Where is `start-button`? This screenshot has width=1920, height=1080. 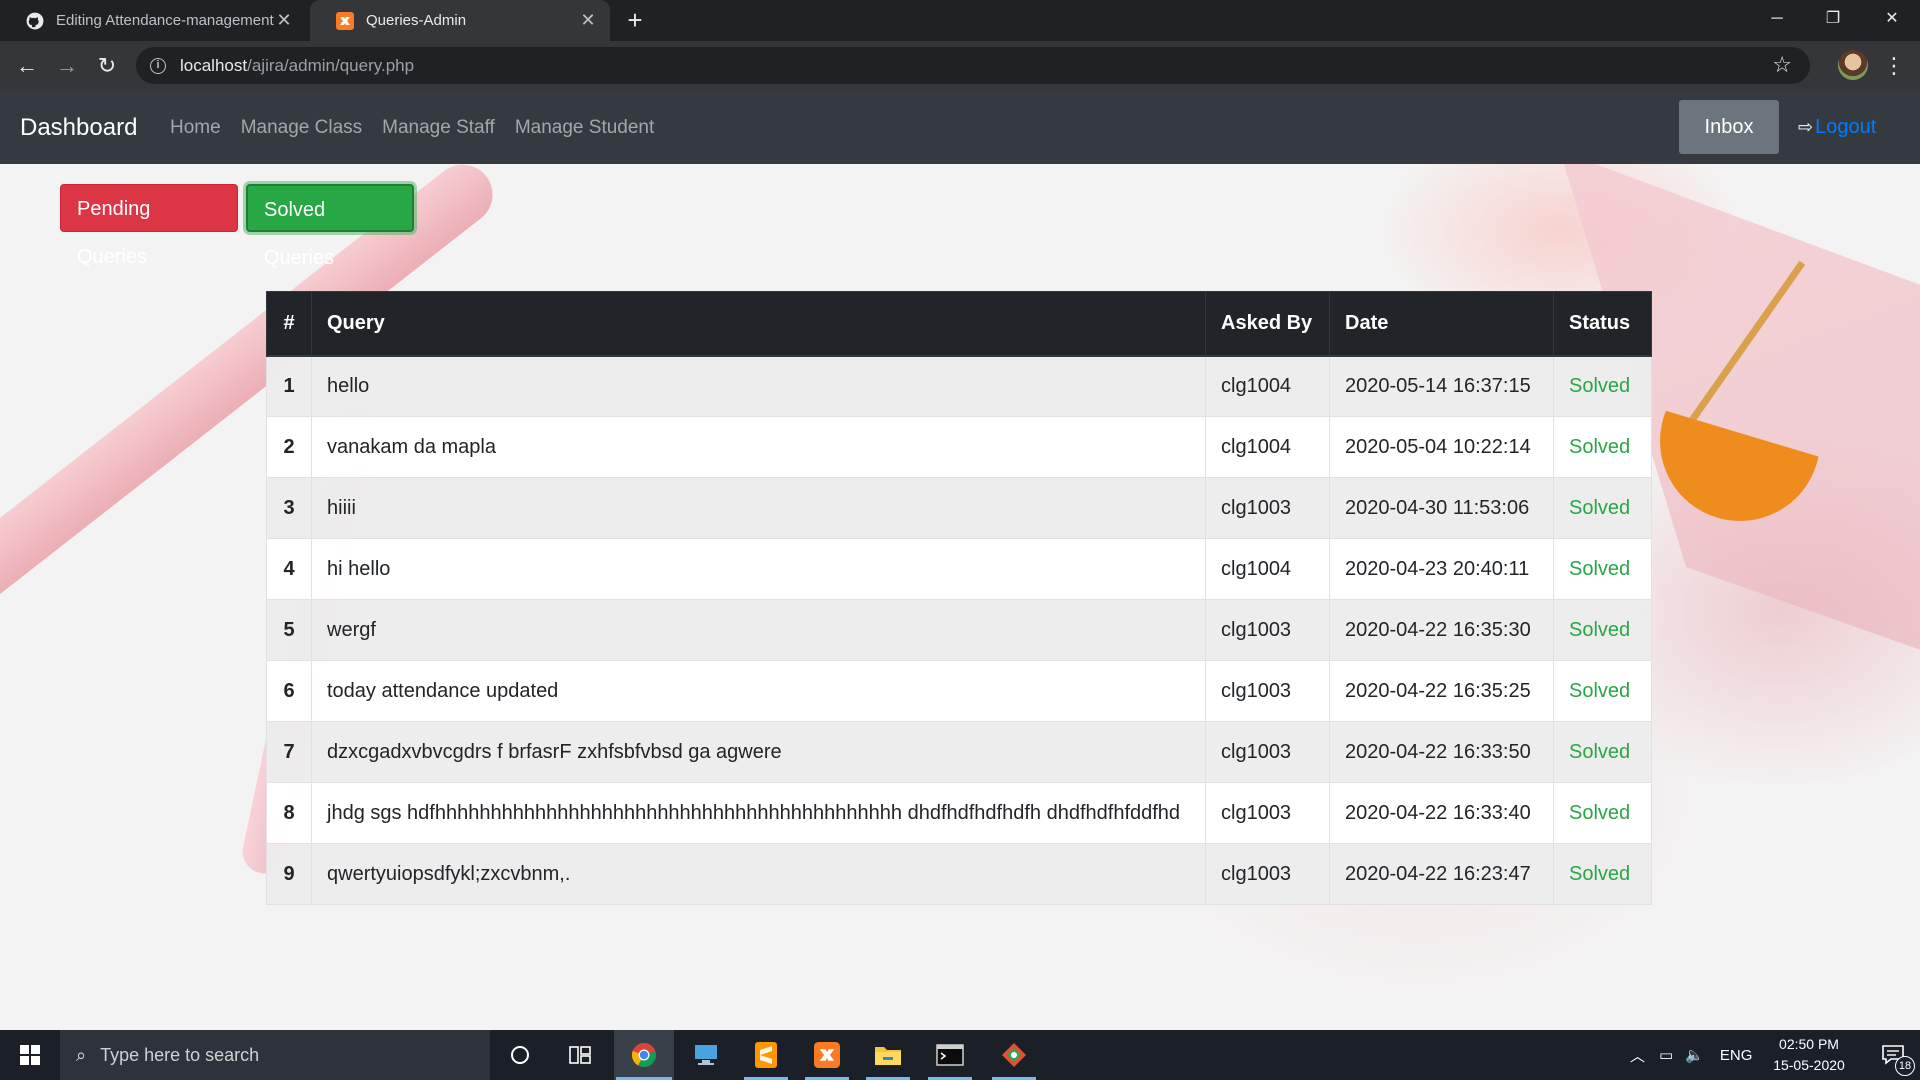 start-button is located at coordinates (30, 1055).